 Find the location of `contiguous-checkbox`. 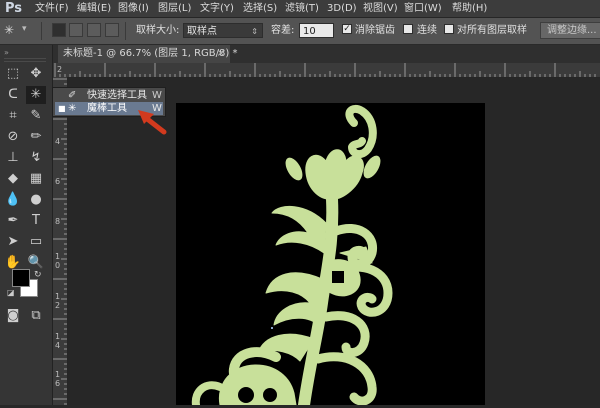

contiguous-checkbox is located at coordinates (408, 29).